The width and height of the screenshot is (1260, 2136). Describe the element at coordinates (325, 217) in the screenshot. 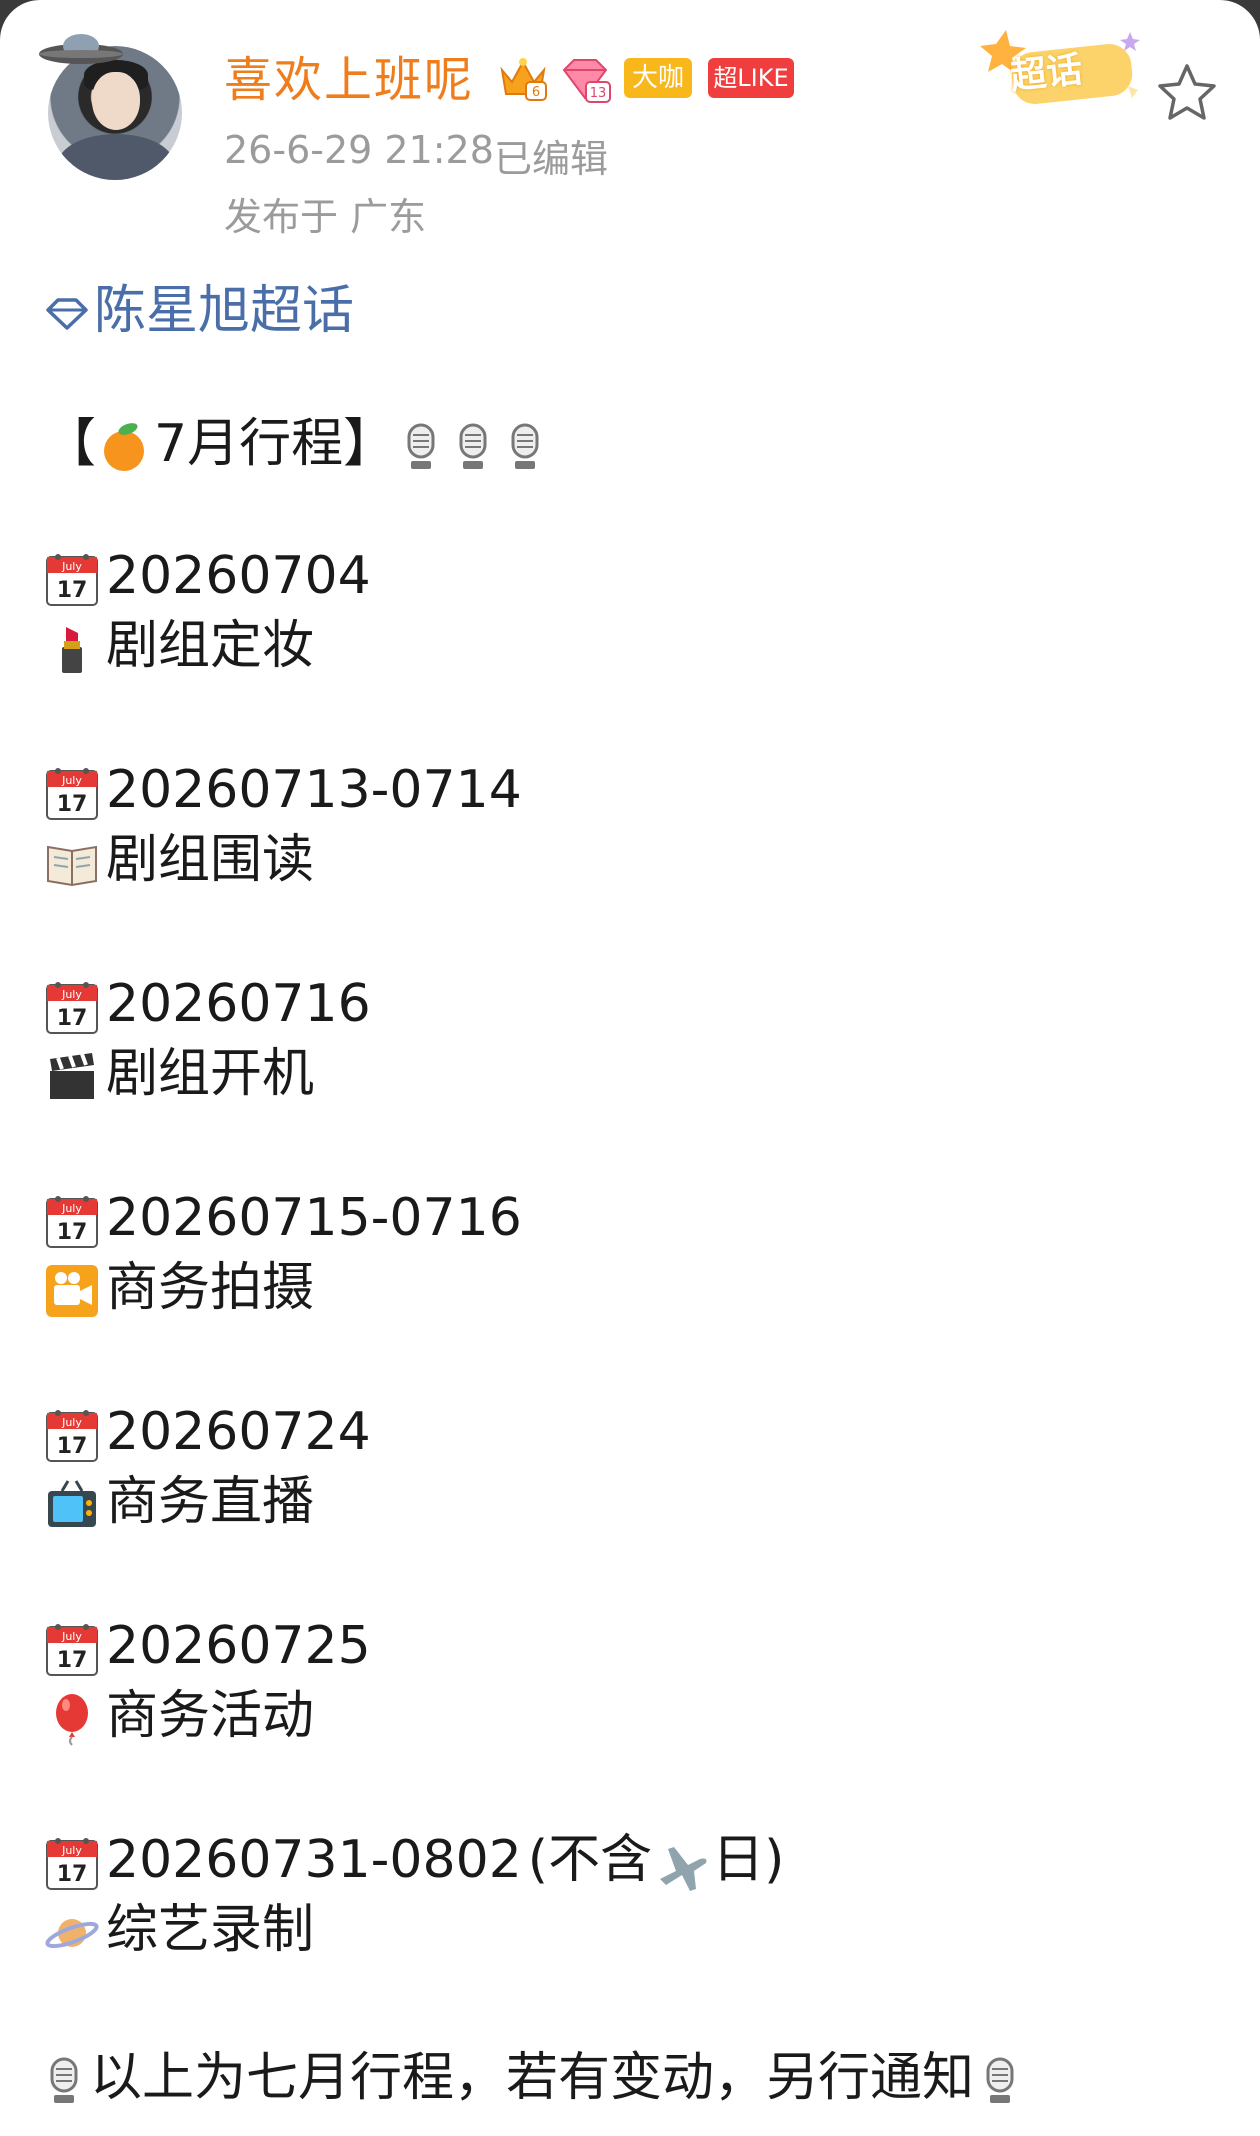

I see `post-location: 发布于 广东` at that location.